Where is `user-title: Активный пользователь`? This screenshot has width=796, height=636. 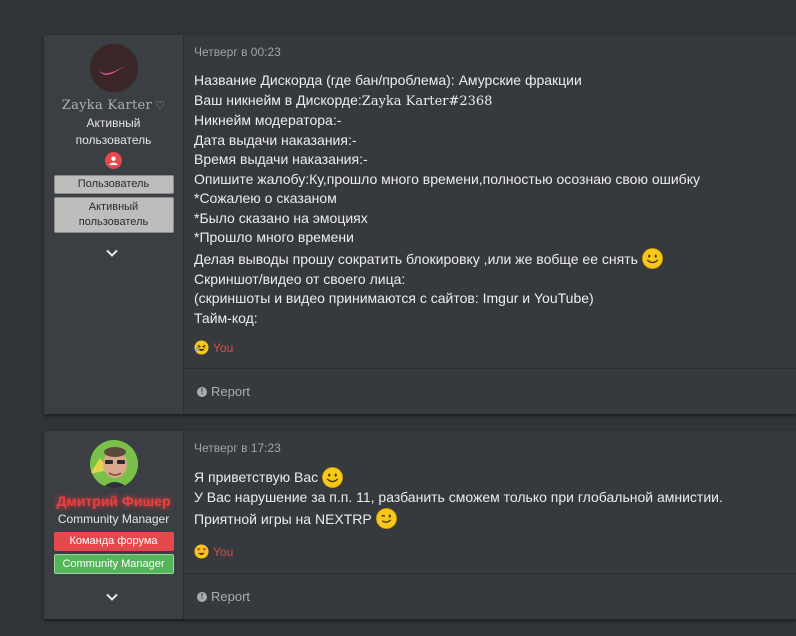
user-title: Активный пользователь is located at coordinates (113, 131).